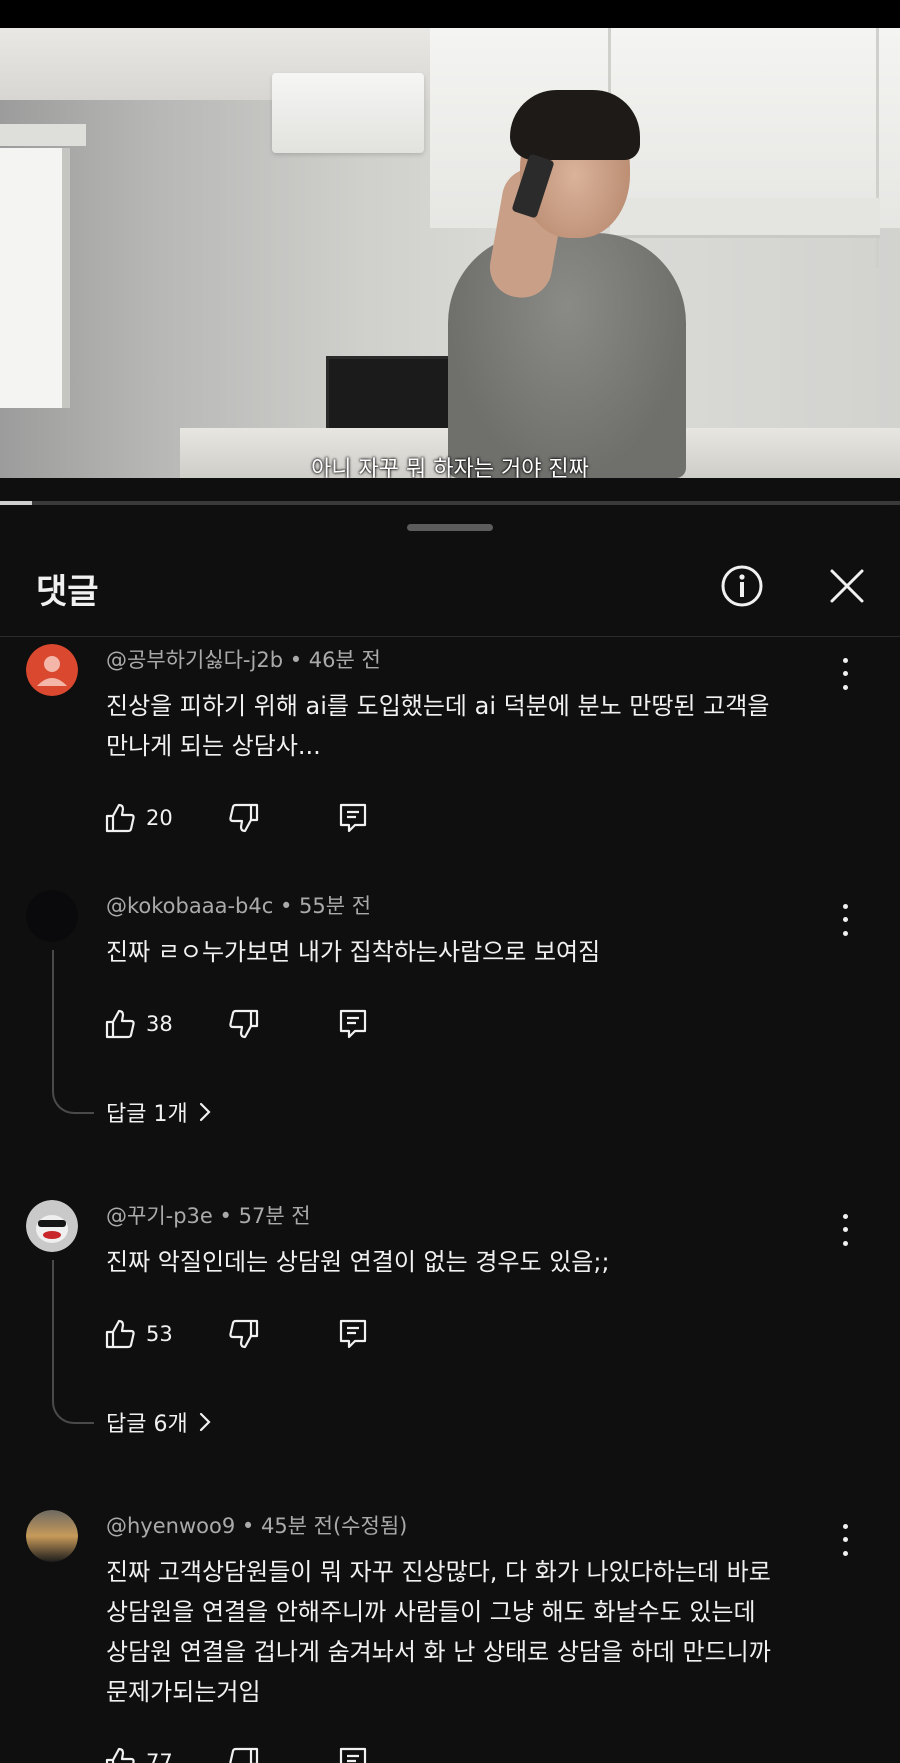  Describe the element at coordinates (353, 952) in the screenshot. I see `comment-text: 진짜 ㄹㅇ누가보면 내가 집착하는사람으로 보여짐` at that location.